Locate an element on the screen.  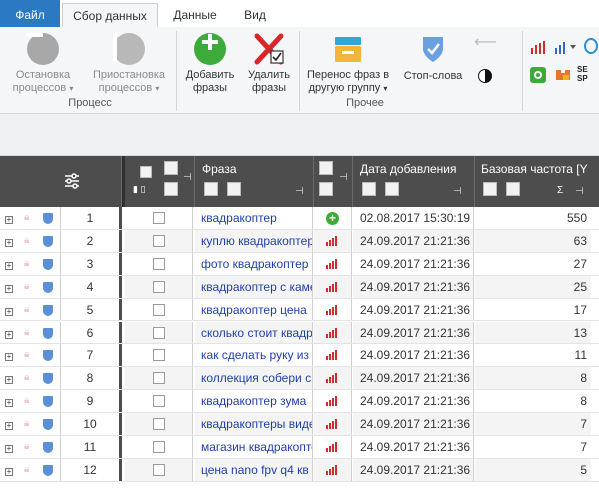
green-settings-icon is located at coordinates (538, 75).